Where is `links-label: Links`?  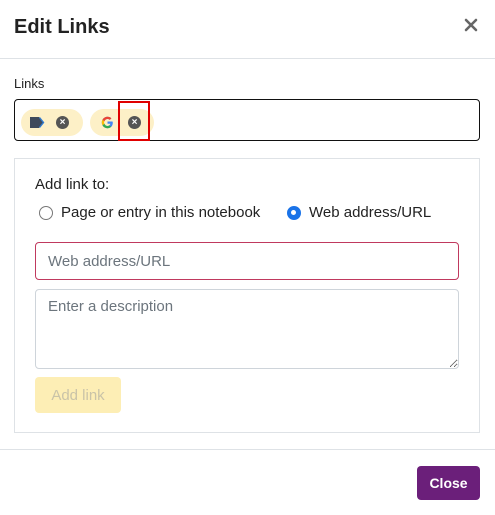 links-label: Links is located at coordinates (29, 83).